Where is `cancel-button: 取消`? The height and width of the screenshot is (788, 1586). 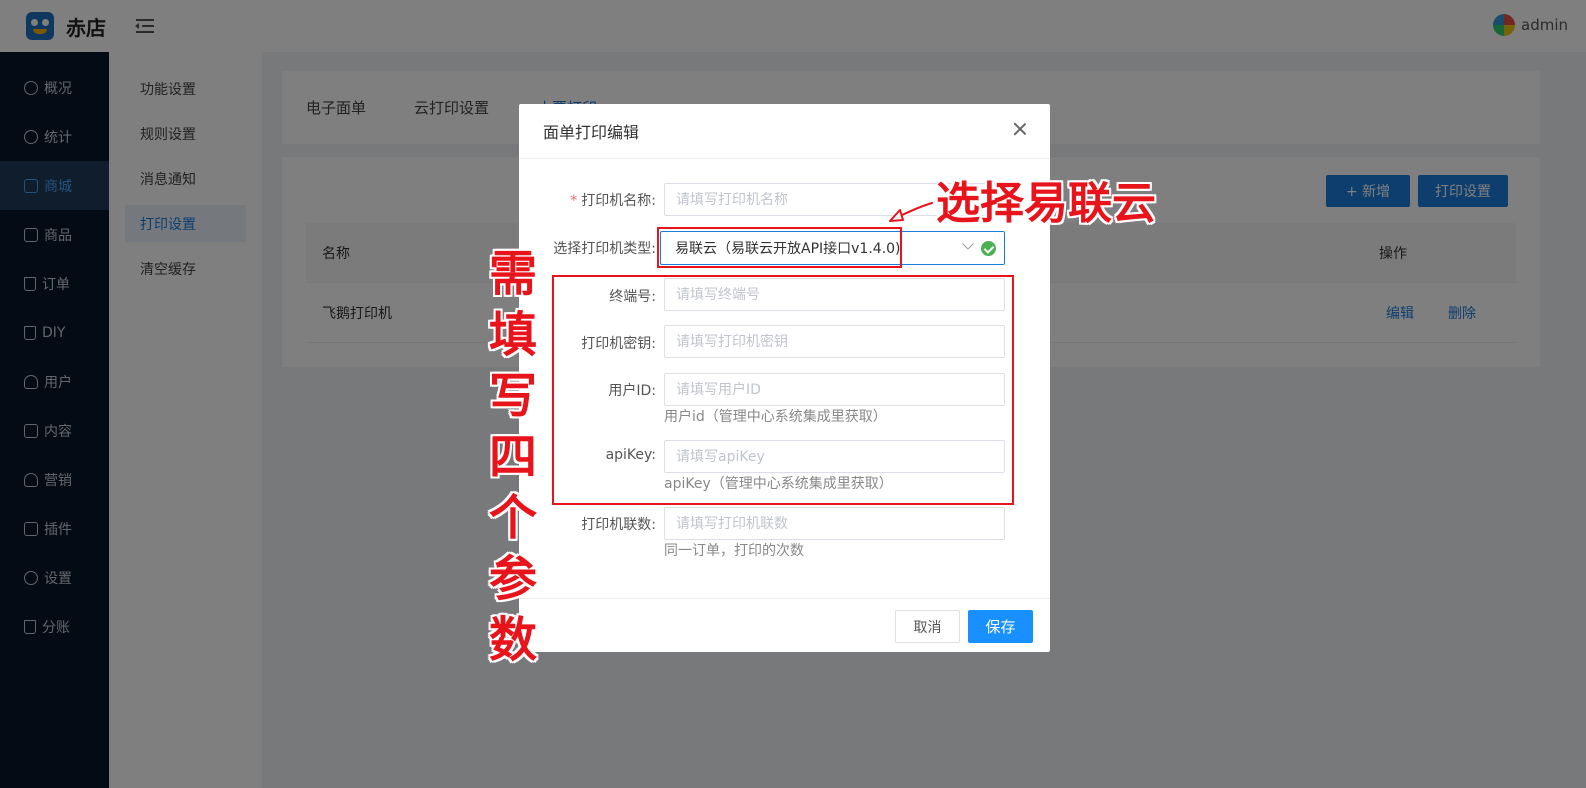
cancel-button: 取消 is located at coordinates (927, 626).